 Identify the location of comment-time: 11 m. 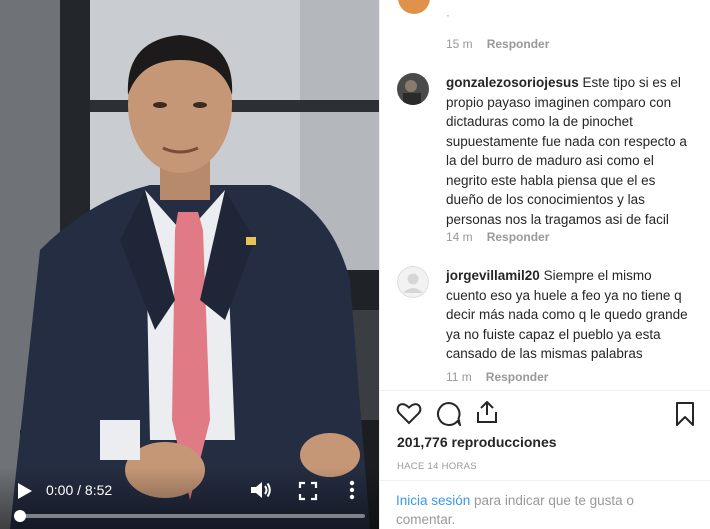
(459, 377).